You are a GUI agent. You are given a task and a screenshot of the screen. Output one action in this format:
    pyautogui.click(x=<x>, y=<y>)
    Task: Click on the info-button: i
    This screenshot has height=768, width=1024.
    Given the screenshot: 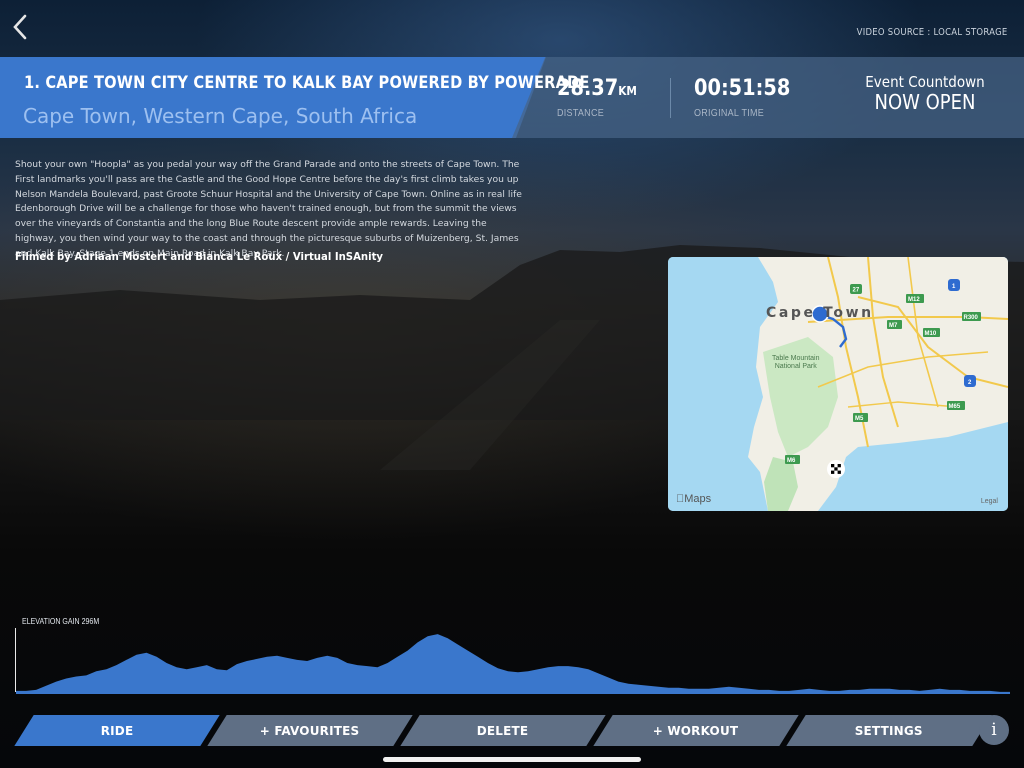 What is the action you would take?
    pyautogui.click(x=994, y=730)
    